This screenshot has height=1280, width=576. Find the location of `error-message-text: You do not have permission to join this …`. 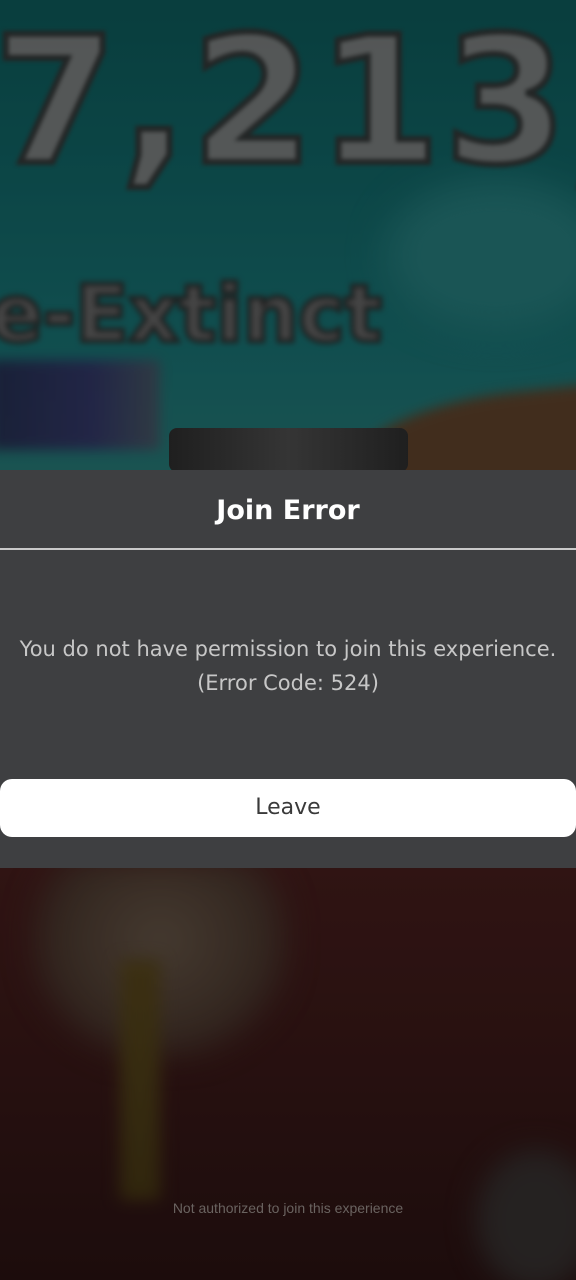

error-message-text: You do not have permission to join this … is located at coordinates (288, 649).